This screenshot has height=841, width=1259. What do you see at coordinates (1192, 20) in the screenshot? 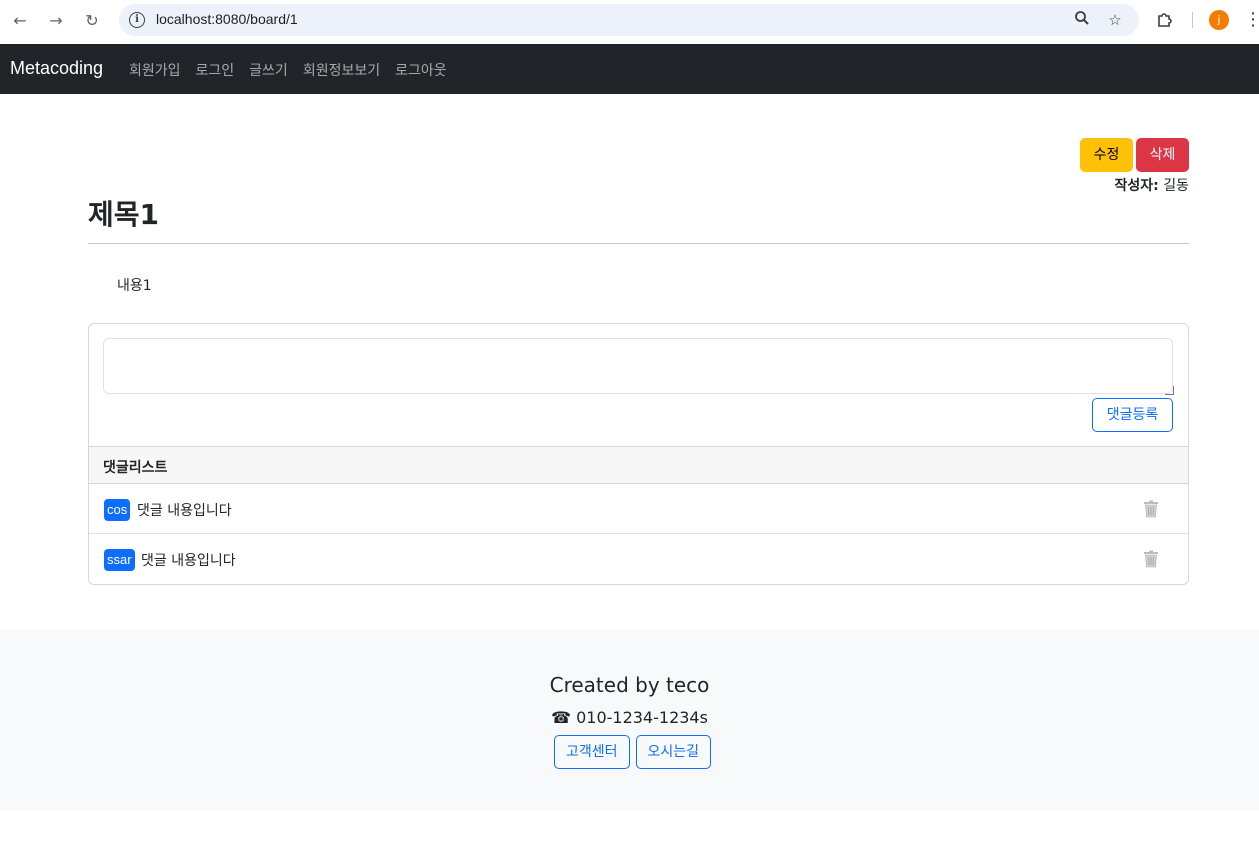
I see `toolbar-divider` at bounding box center [1192, 20].